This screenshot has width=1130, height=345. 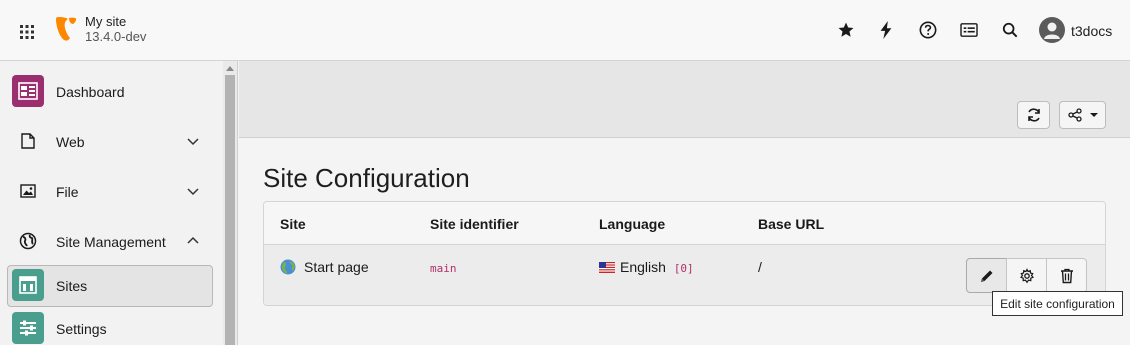 I want to click on column-header-site: Site, so click(x=293, y=224).